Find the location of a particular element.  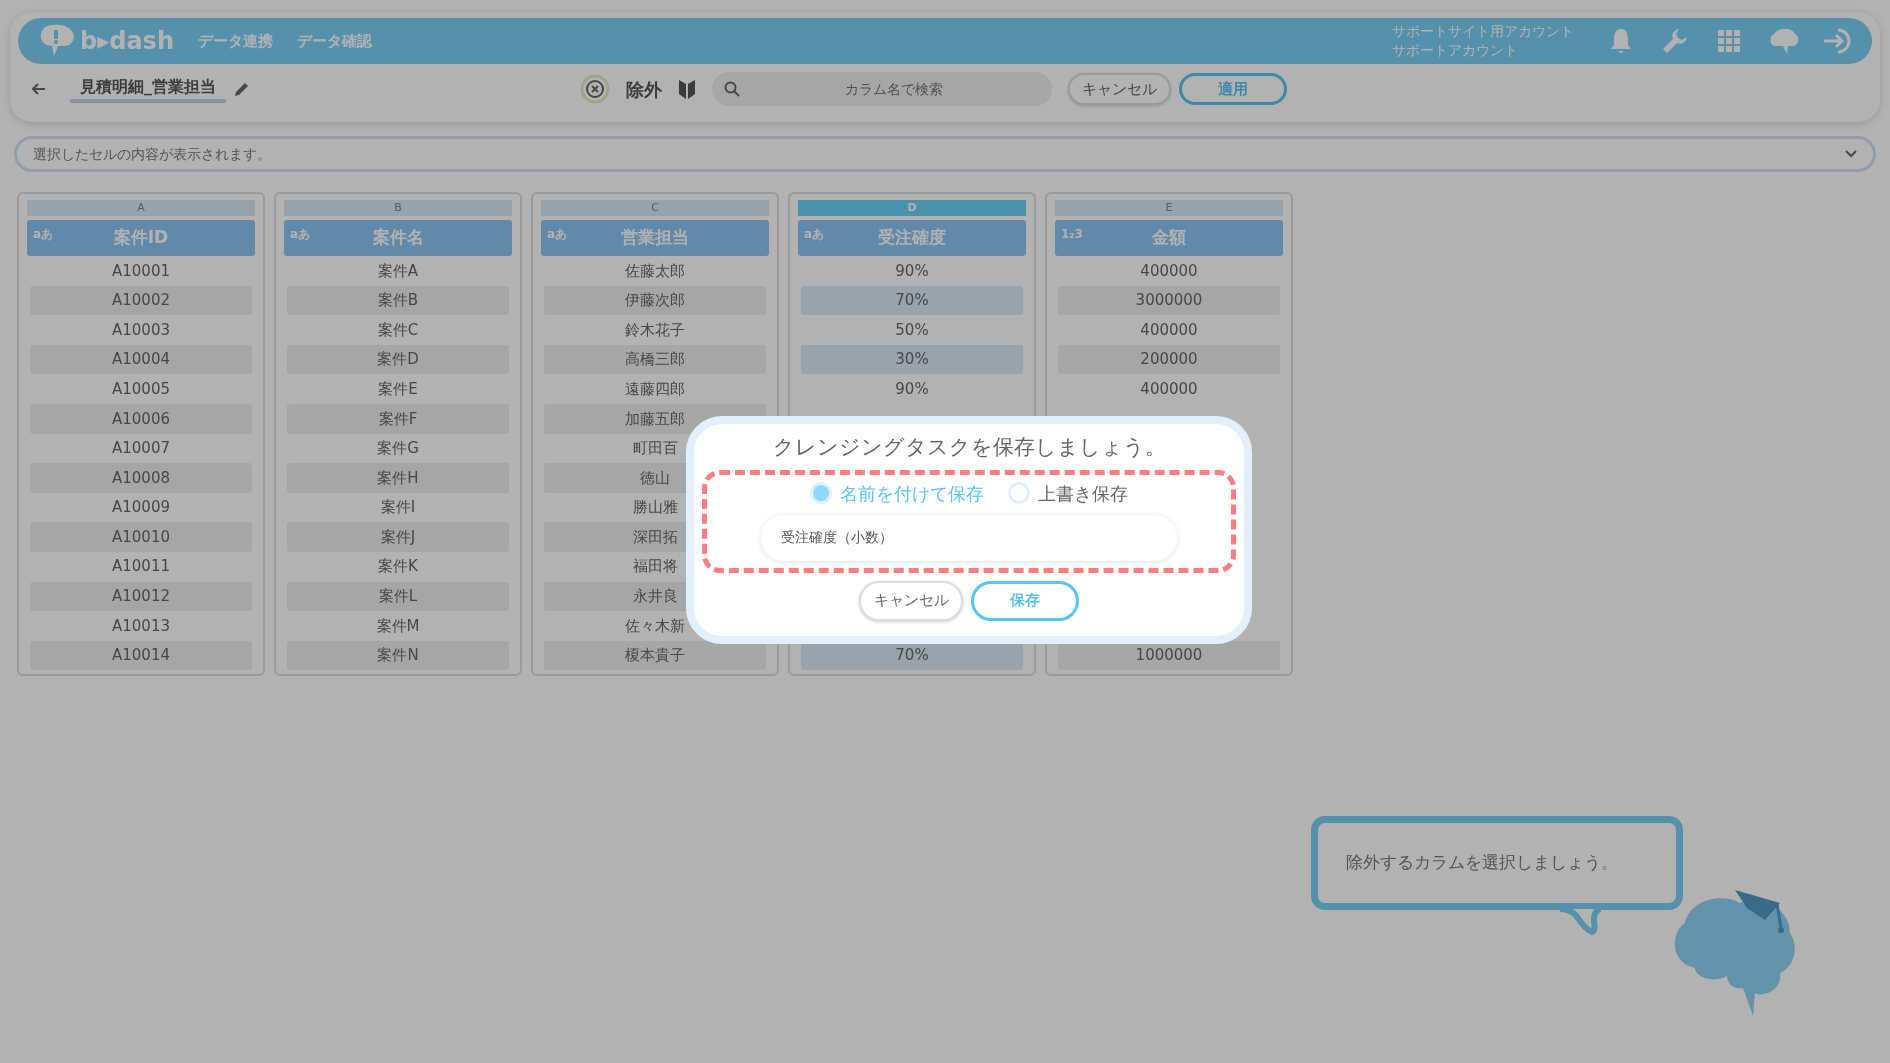

table-cell: 案件L is located at coordinates (398, 596).